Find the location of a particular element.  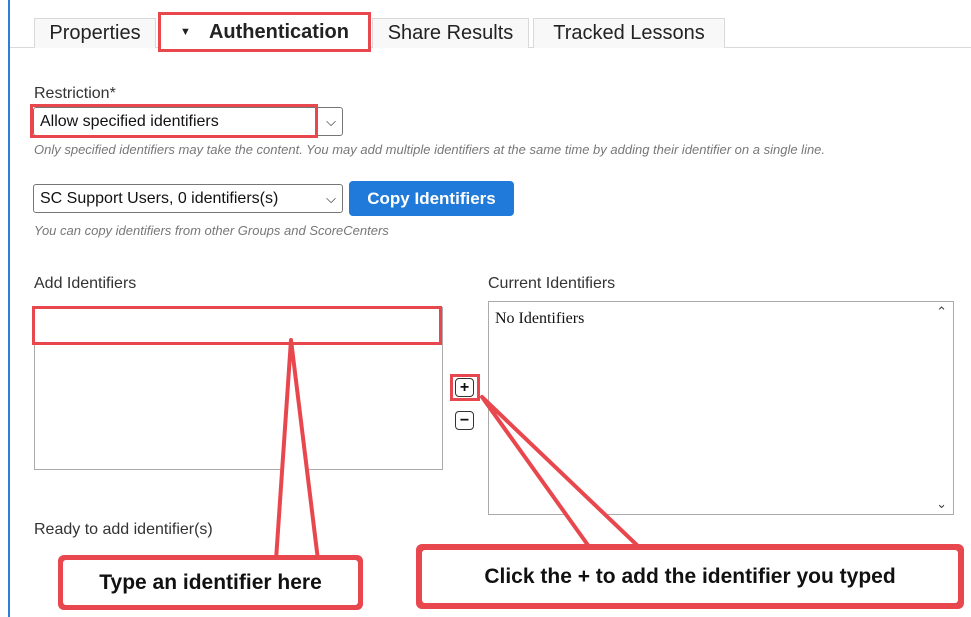

callout-arrows is located at coordinates (458, 450).